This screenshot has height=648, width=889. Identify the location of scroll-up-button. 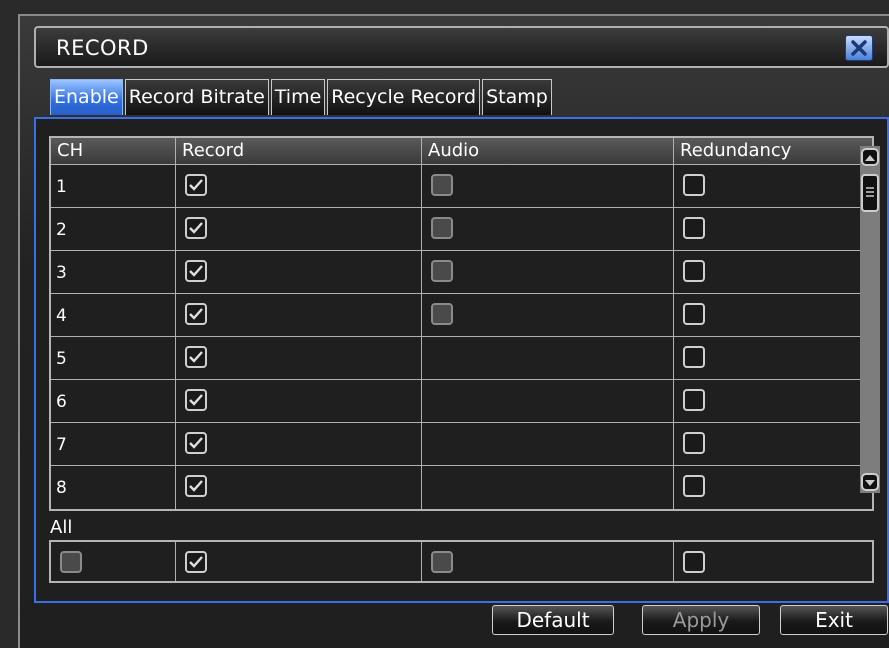
(870, 157).